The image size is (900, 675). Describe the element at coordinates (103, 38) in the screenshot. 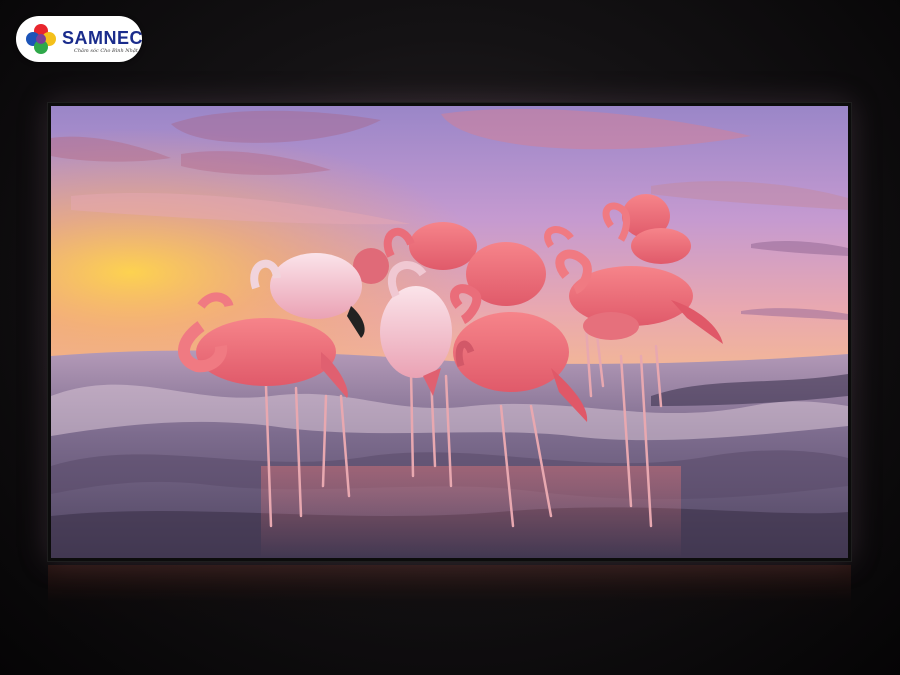

I see `brand-name: SAMNEC` at that location.